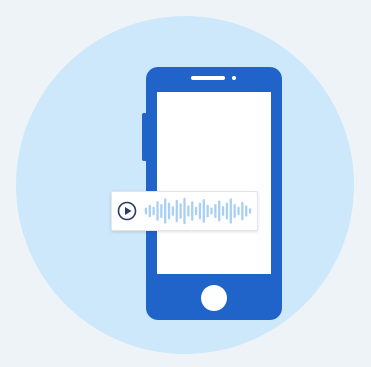 The image size is (371, 367). I want to click on play-triangle, so click(128, 211).